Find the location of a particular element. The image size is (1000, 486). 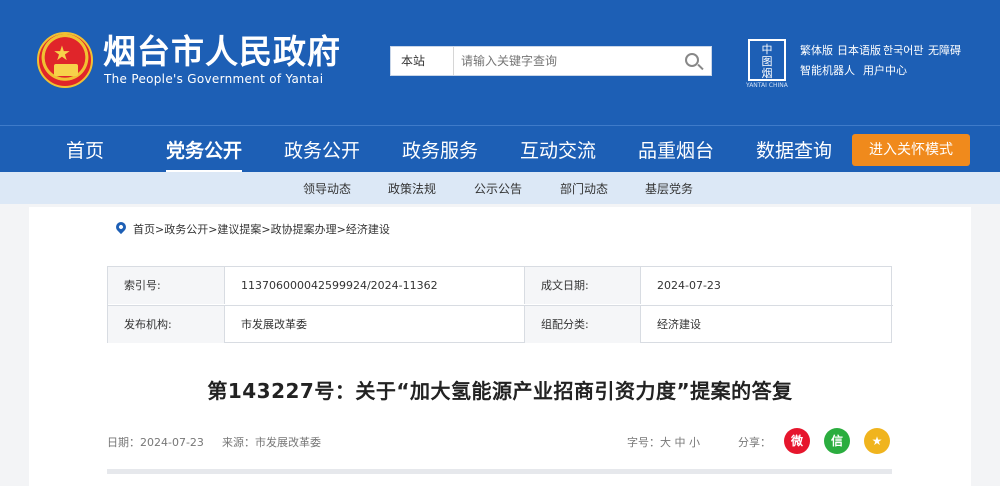

site-subtitle: The People's Government of Yantai is located at coordinates (214, 79).